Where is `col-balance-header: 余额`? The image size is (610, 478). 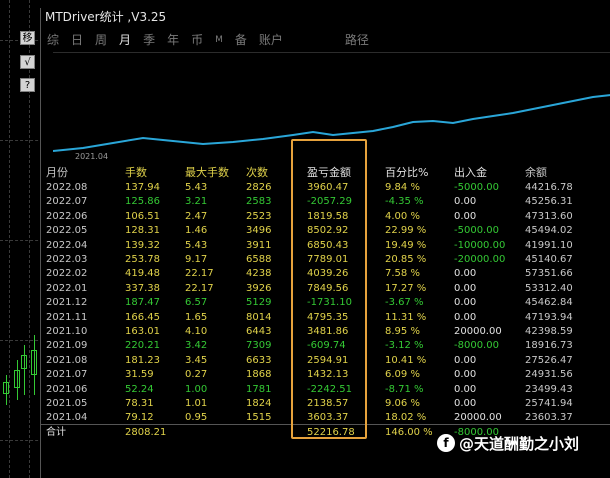
col-balance-header: 余额 is located at coordinates (536, 172).